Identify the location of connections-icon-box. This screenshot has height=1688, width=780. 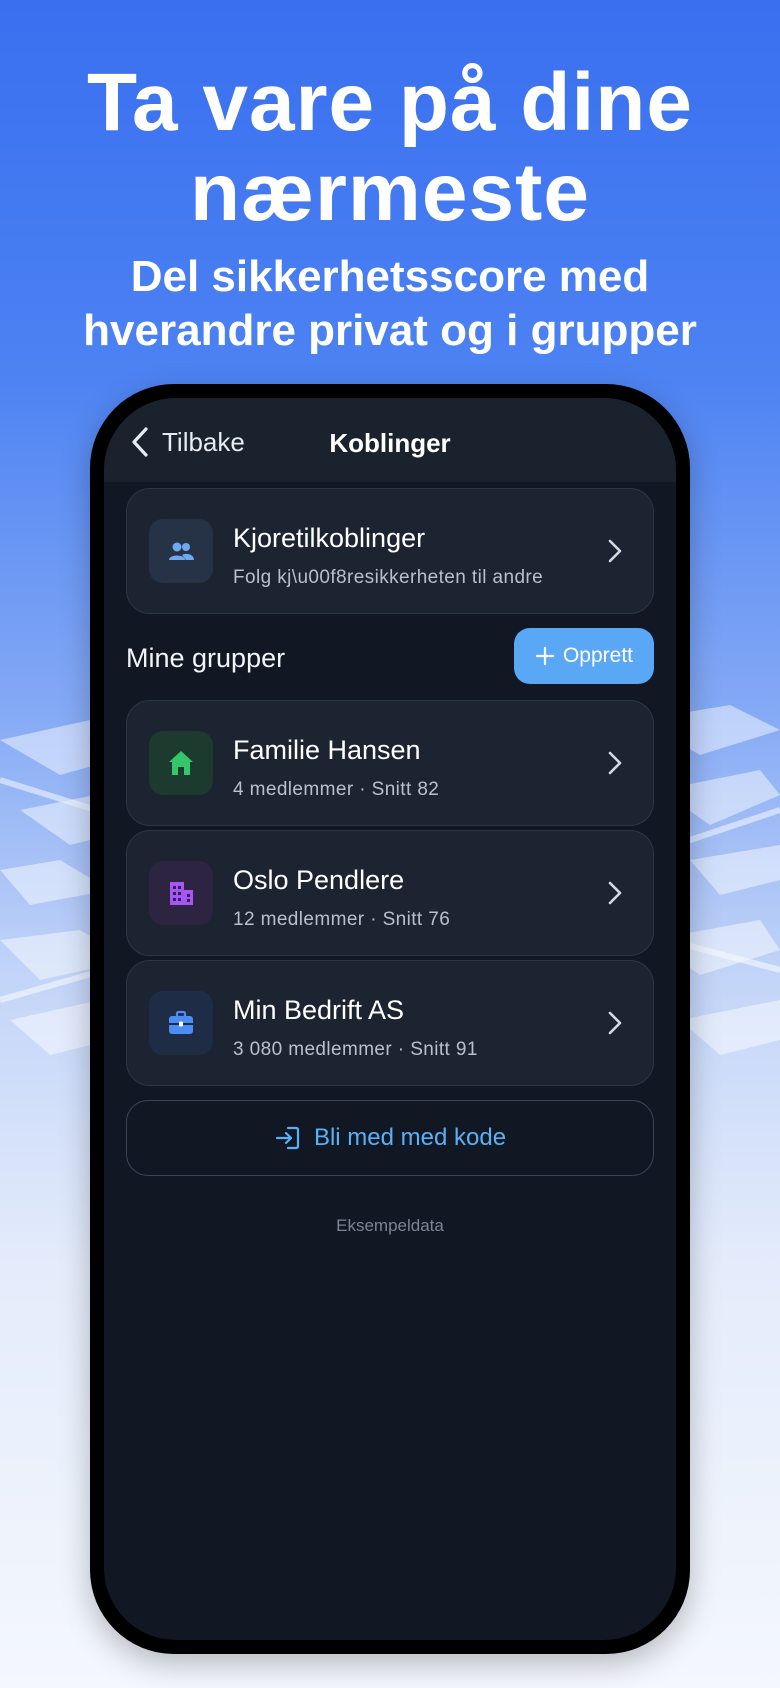
(181, 551).